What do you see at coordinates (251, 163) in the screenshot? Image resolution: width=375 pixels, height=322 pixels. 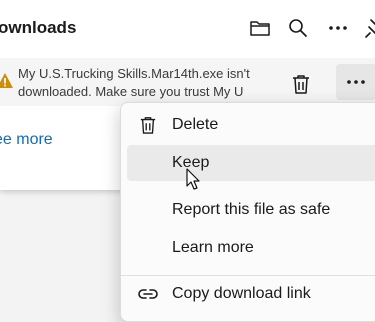 I see `menu-item-keep: Keep` at bounding box center [251, 163].